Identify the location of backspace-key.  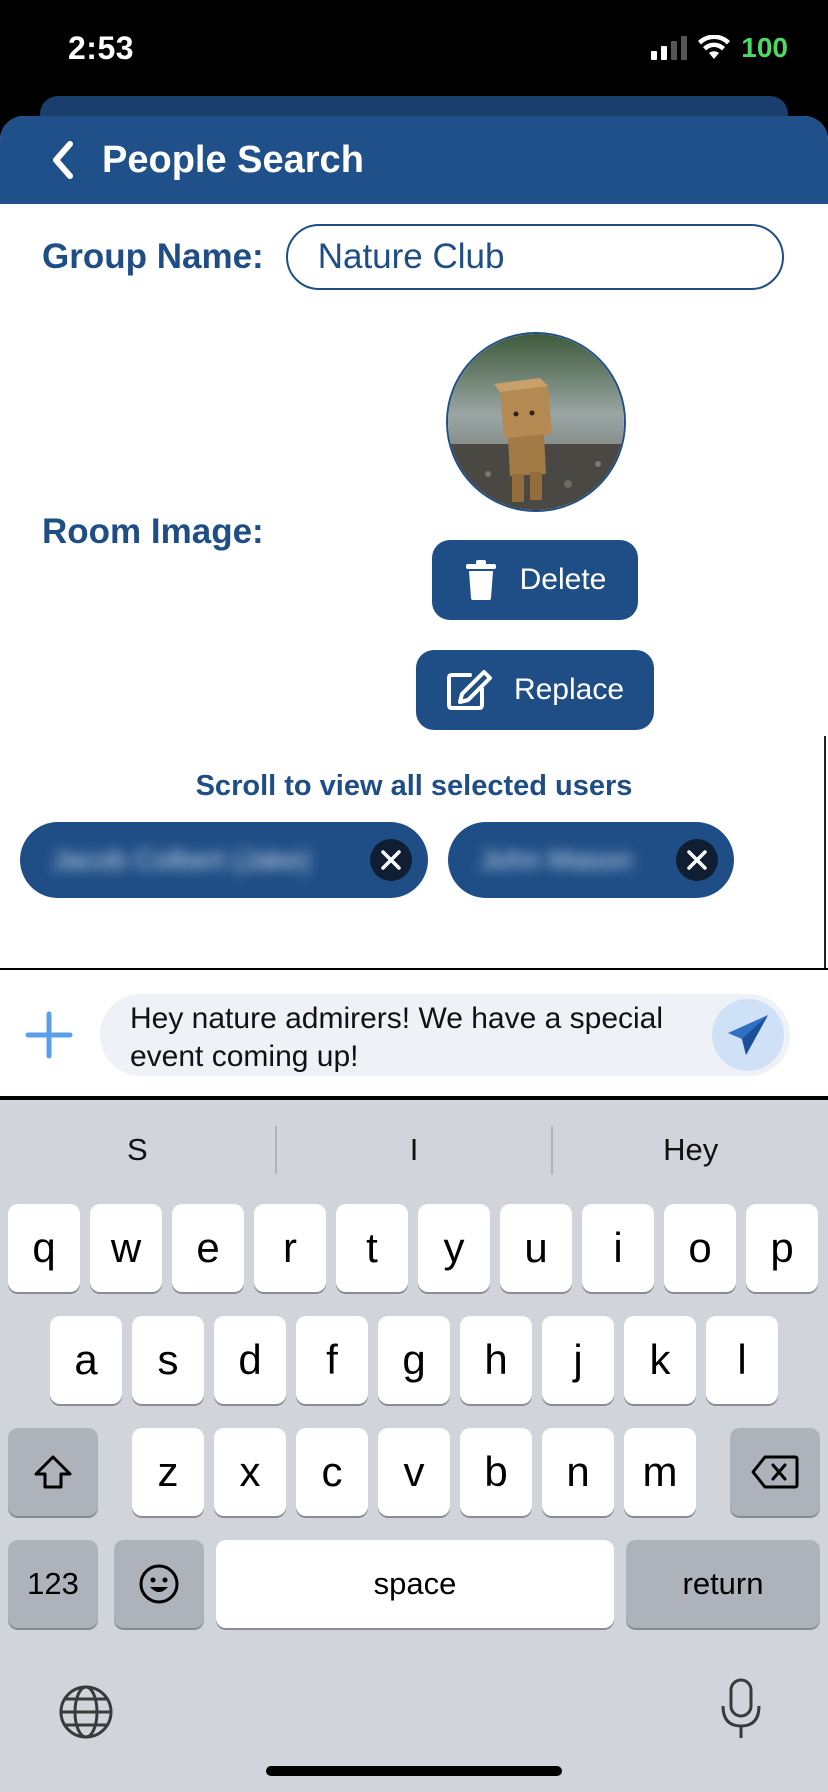
(775, 1472).